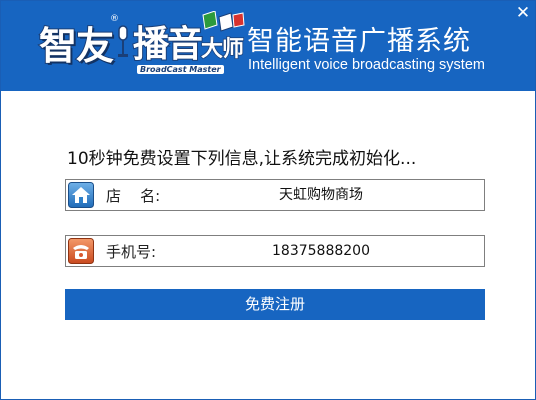  I want to click on logo-text-zhiyou: 智友, so click(76, 46).